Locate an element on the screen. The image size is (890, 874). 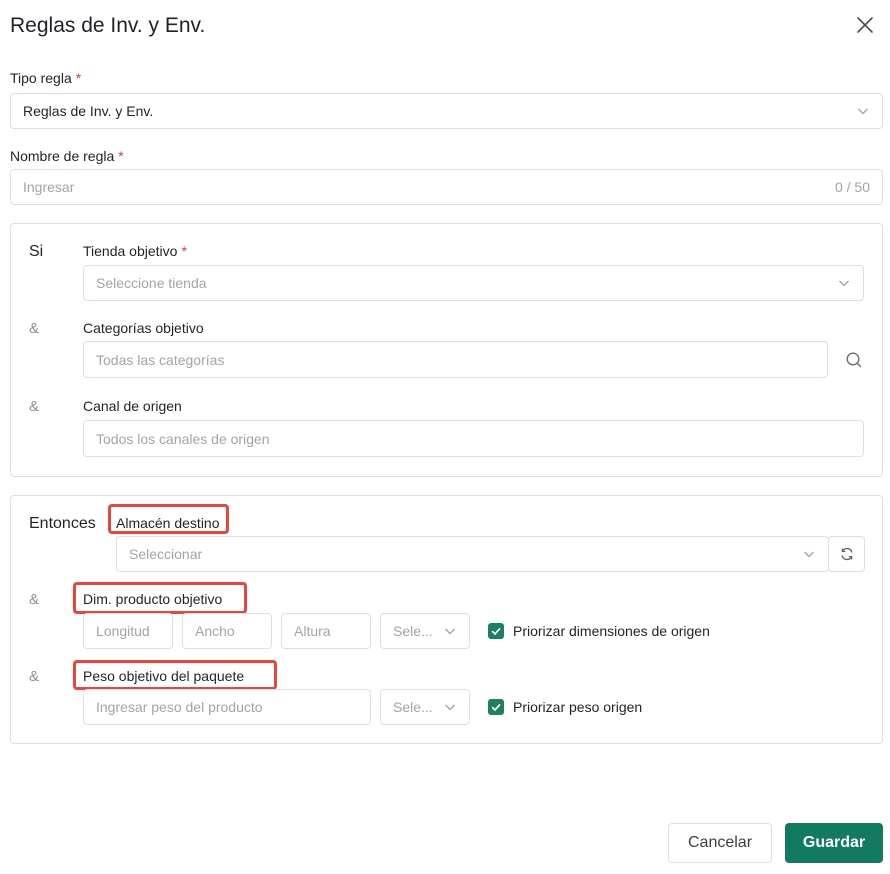
dialog-title: Reglas de Inv. y Env. is located at coordinates (108, 25).